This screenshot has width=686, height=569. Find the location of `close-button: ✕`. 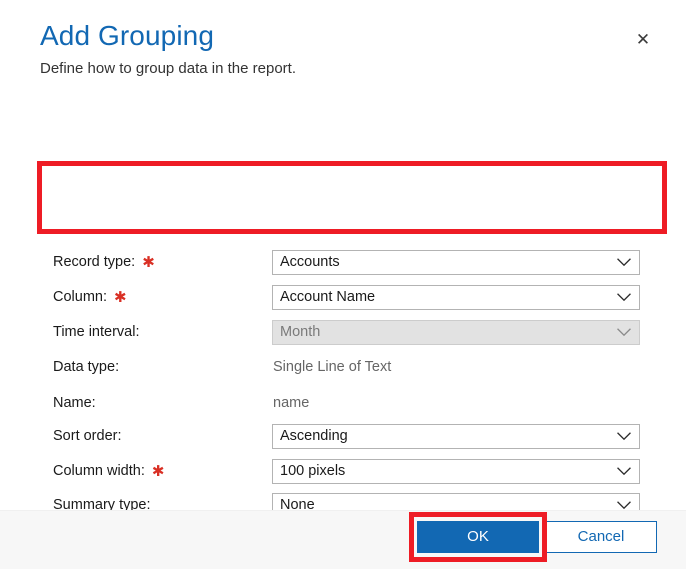

close-button: ✕ is located at coordinates (643, 40).